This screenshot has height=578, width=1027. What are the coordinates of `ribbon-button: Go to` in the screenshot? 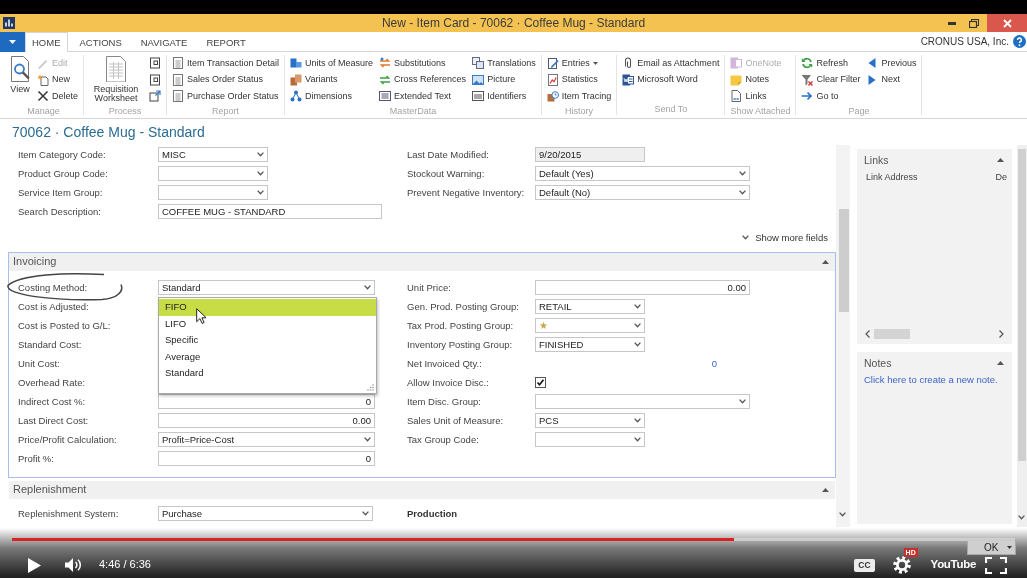 It's located at (831, 96).